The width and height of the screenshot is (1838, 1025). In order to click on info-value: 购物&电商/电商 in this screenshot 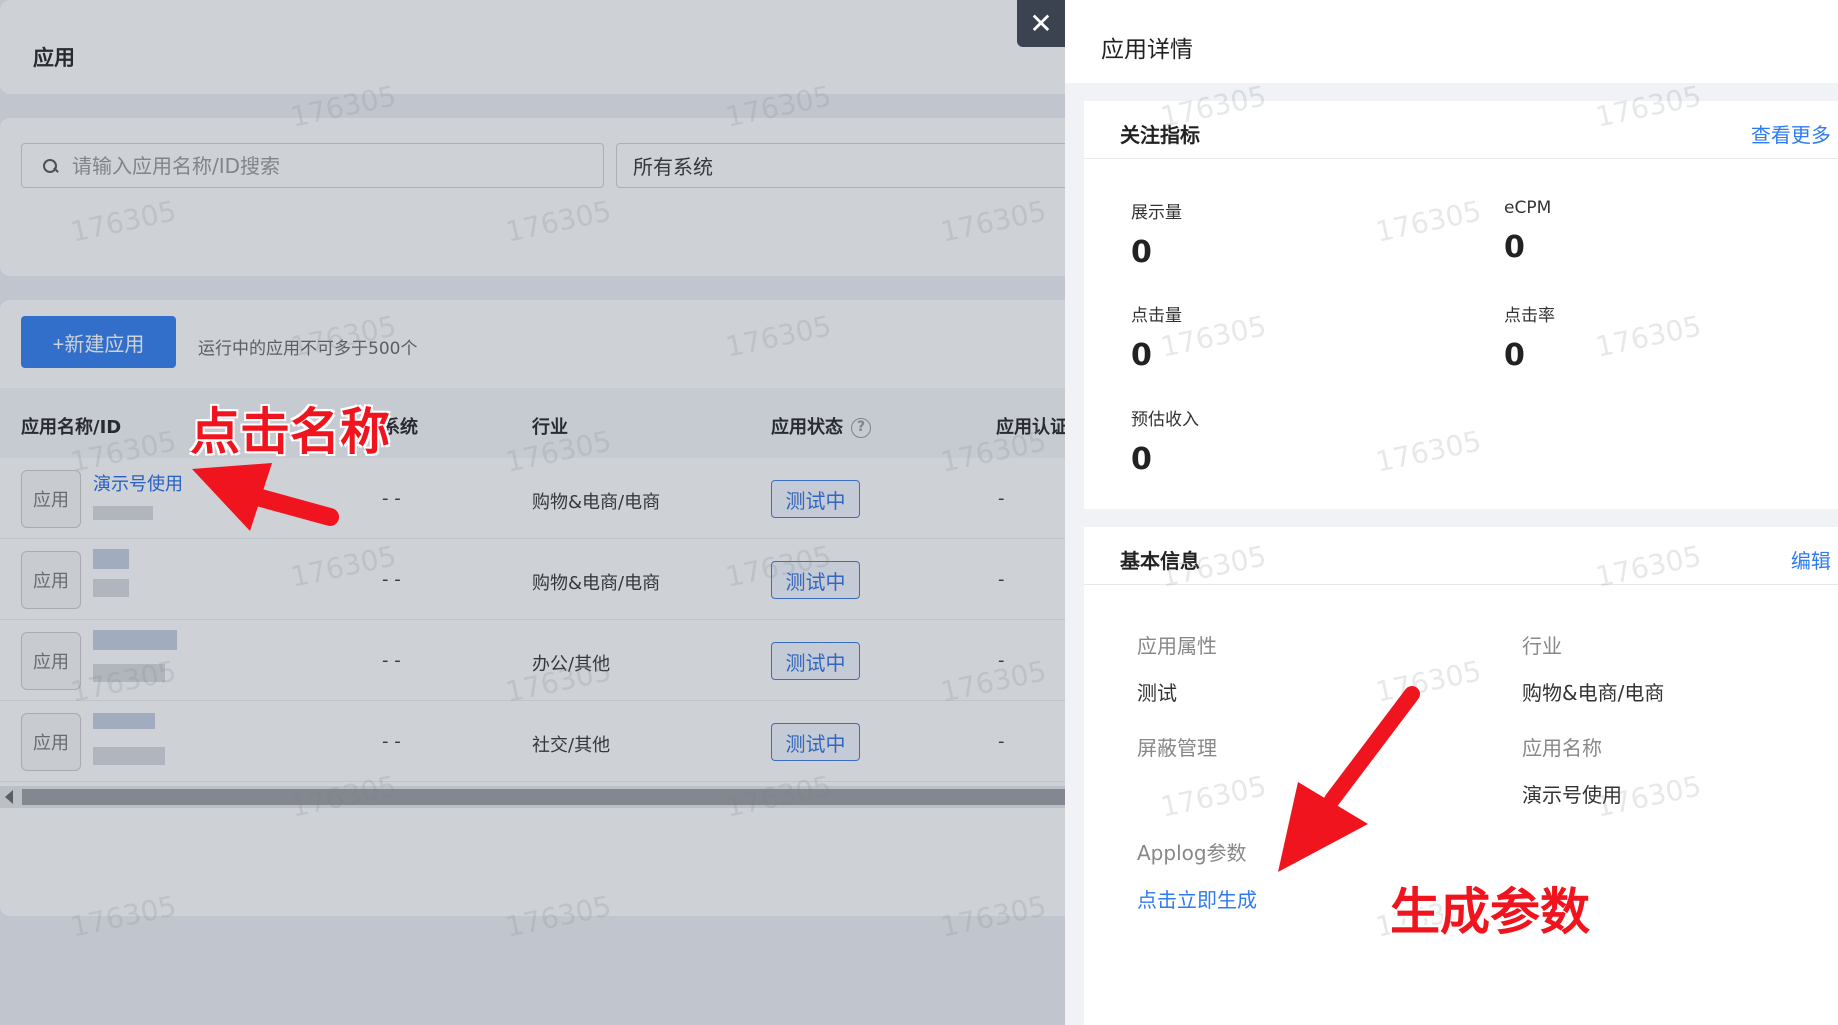, I will do `click(1593, 693)`.